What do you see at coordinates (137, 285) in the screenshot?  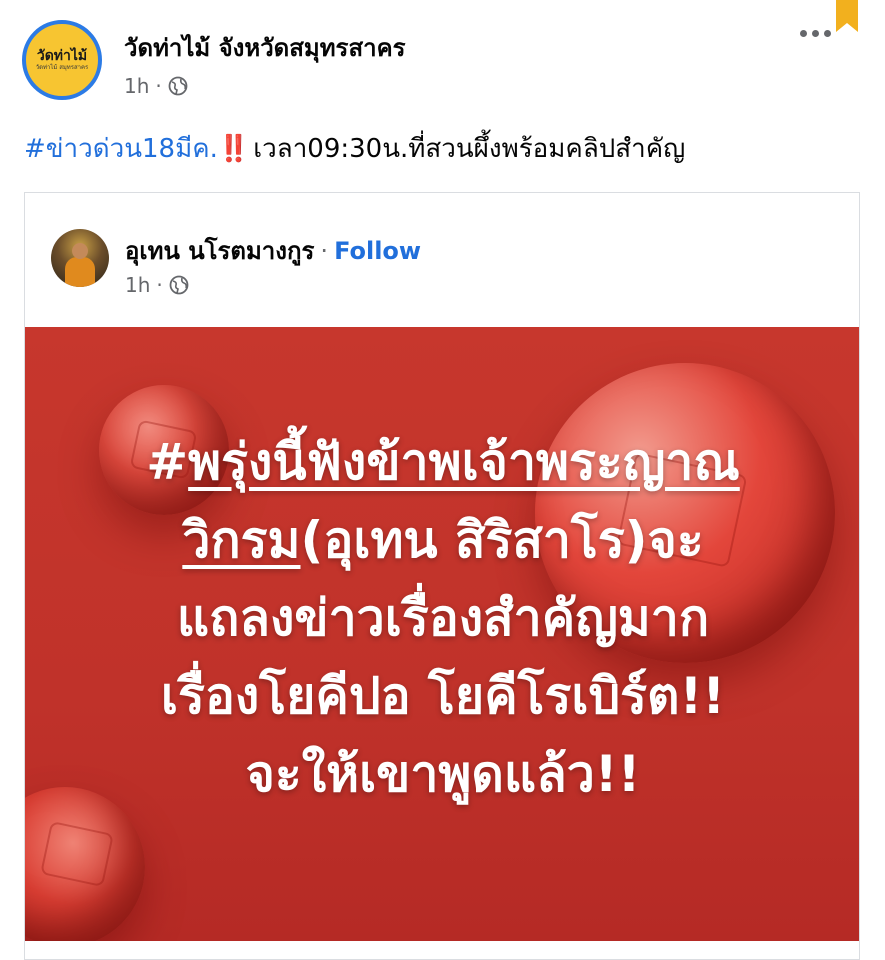 I see `shared-post-time: 1h` at bounding box center [137, 285].